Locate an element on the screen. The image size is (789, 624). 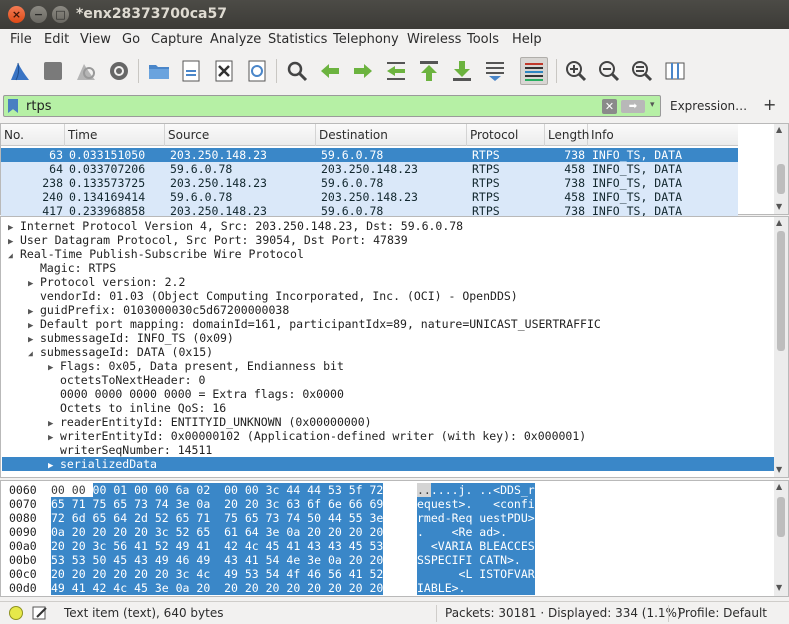
apply-filter-icon: ➡ is located at coordinates (633, 106).